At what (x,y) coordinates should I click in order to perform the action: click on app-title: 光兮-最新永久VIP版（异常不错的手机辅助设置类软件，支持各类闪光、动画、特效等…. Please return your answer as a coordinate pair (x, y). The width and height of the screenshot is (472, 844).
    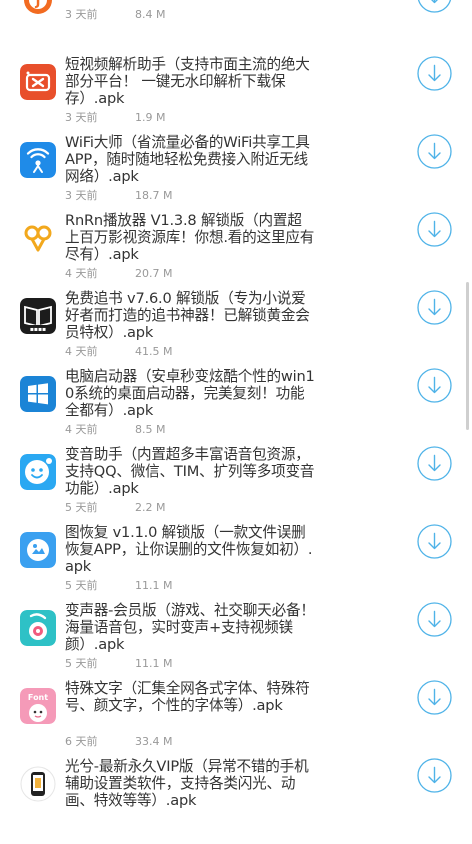
    Looking at the image, I should click on (190, 783).